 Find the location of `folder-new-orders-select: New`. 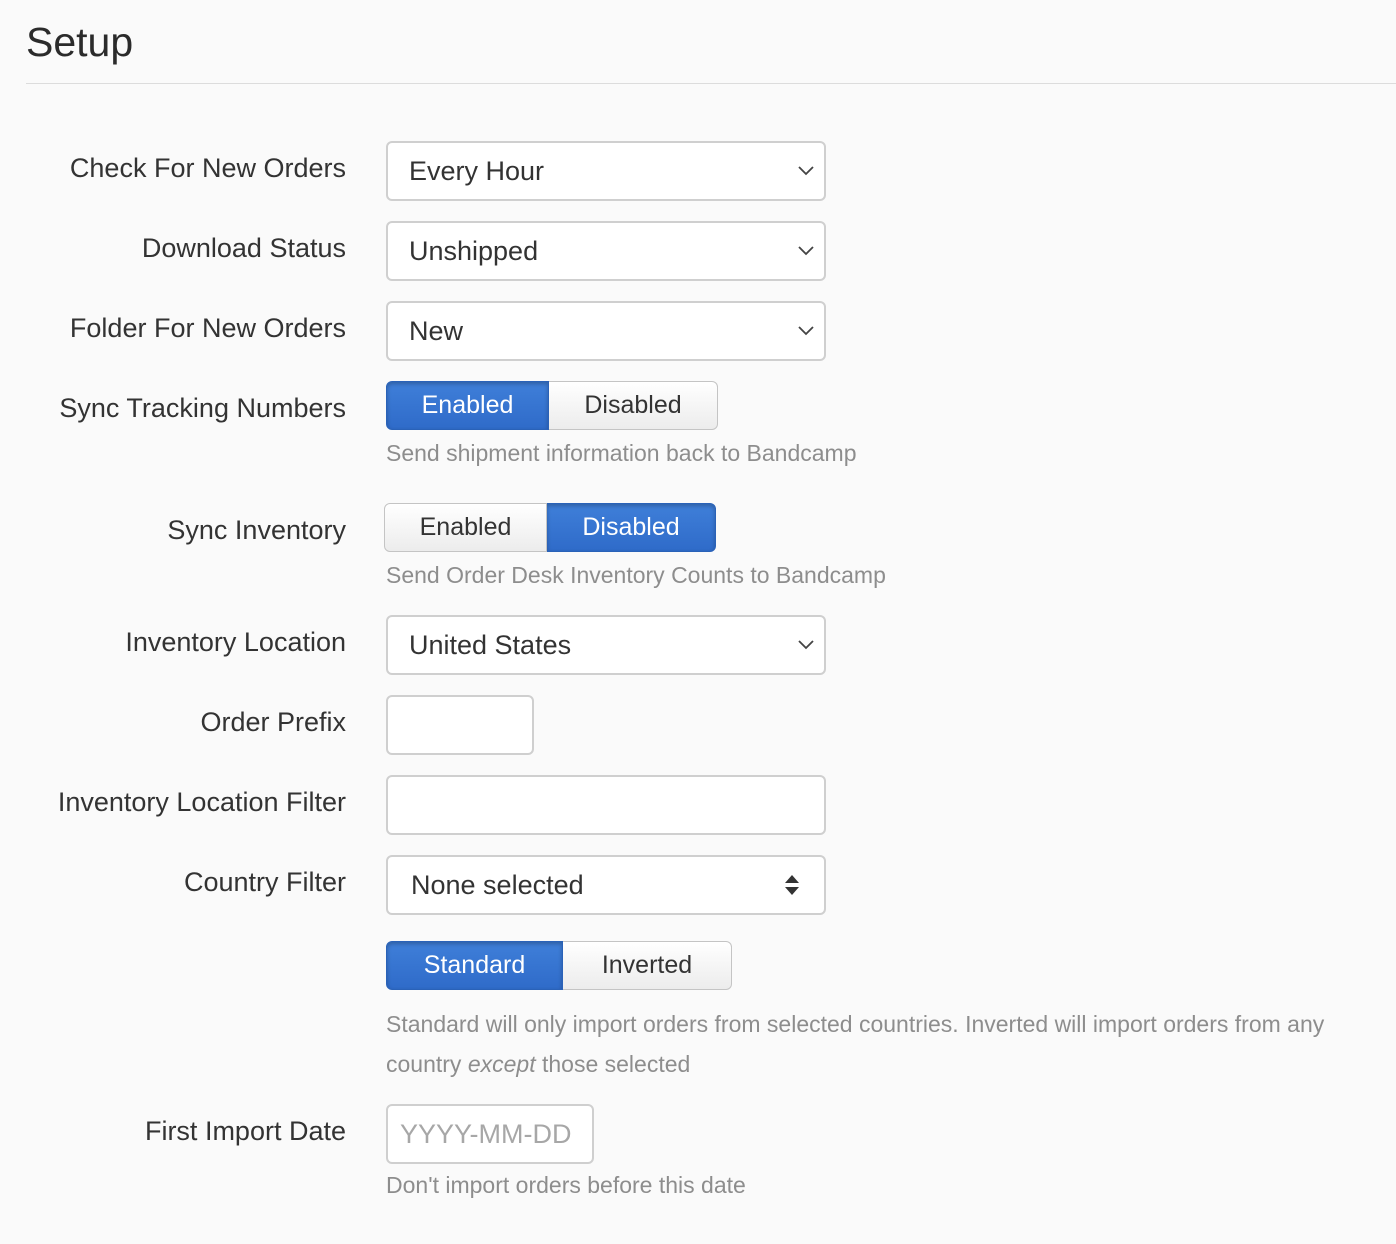

folder-new-orders-select: New is located at coordinates (606, 331).